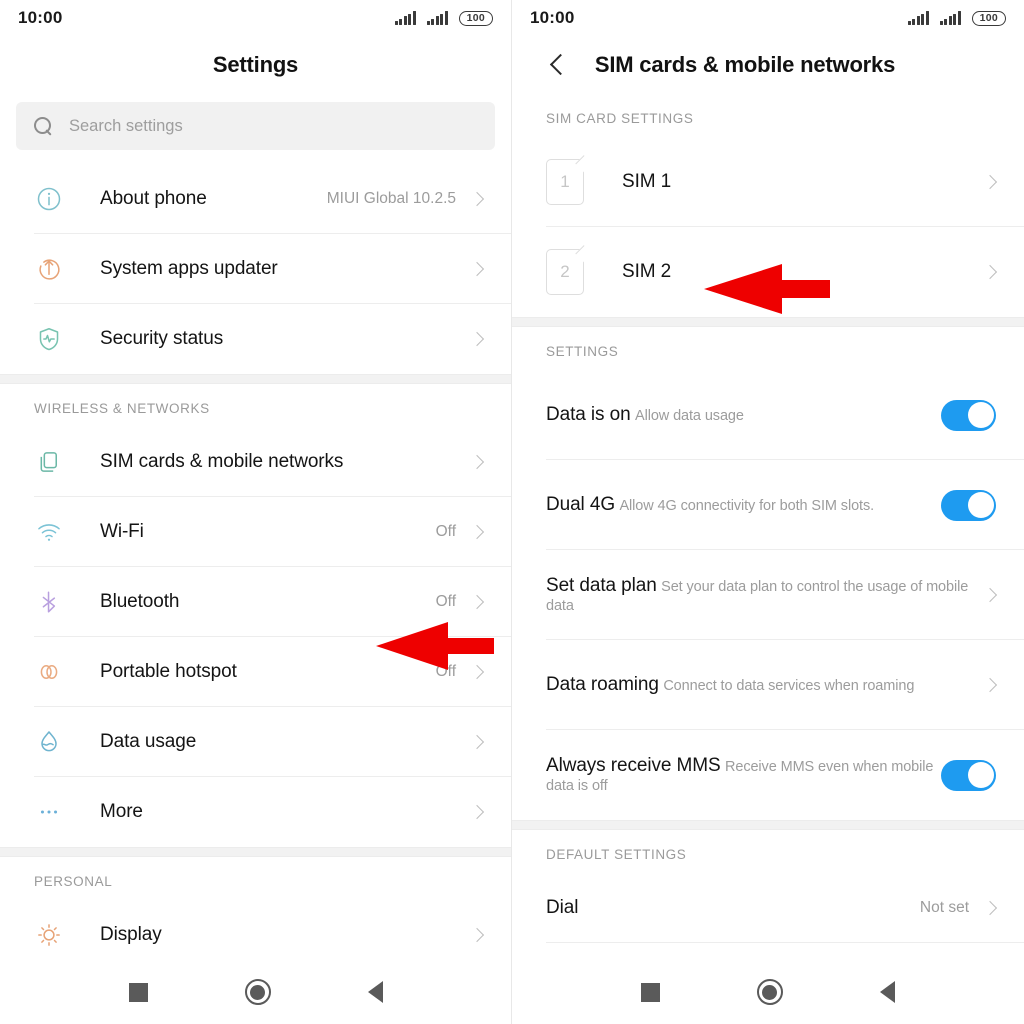 The width and height of the screenshot is (1024, 1024). What do you see at coordinates (745, 64) in the screenshot?
I see `page-title: SIM cards & mobile networks` at bounding box center [745, 64].